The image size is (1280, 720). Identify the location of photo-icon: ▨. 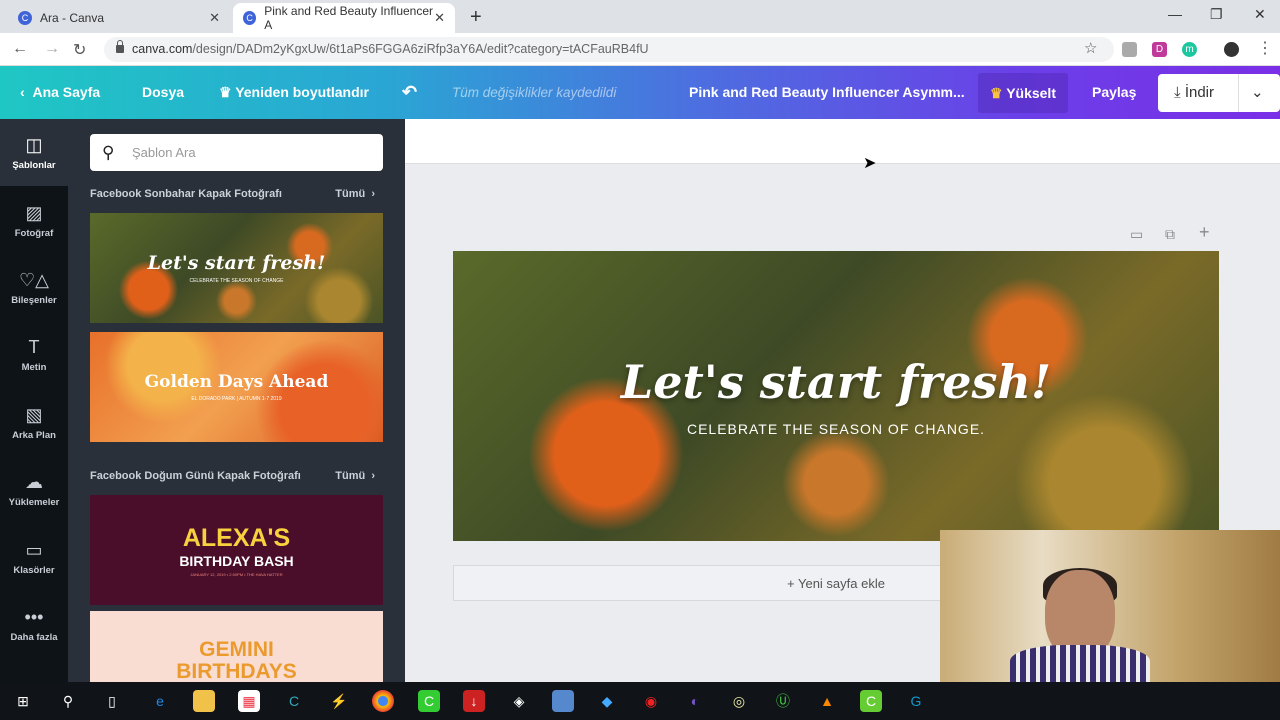
(34, 213).